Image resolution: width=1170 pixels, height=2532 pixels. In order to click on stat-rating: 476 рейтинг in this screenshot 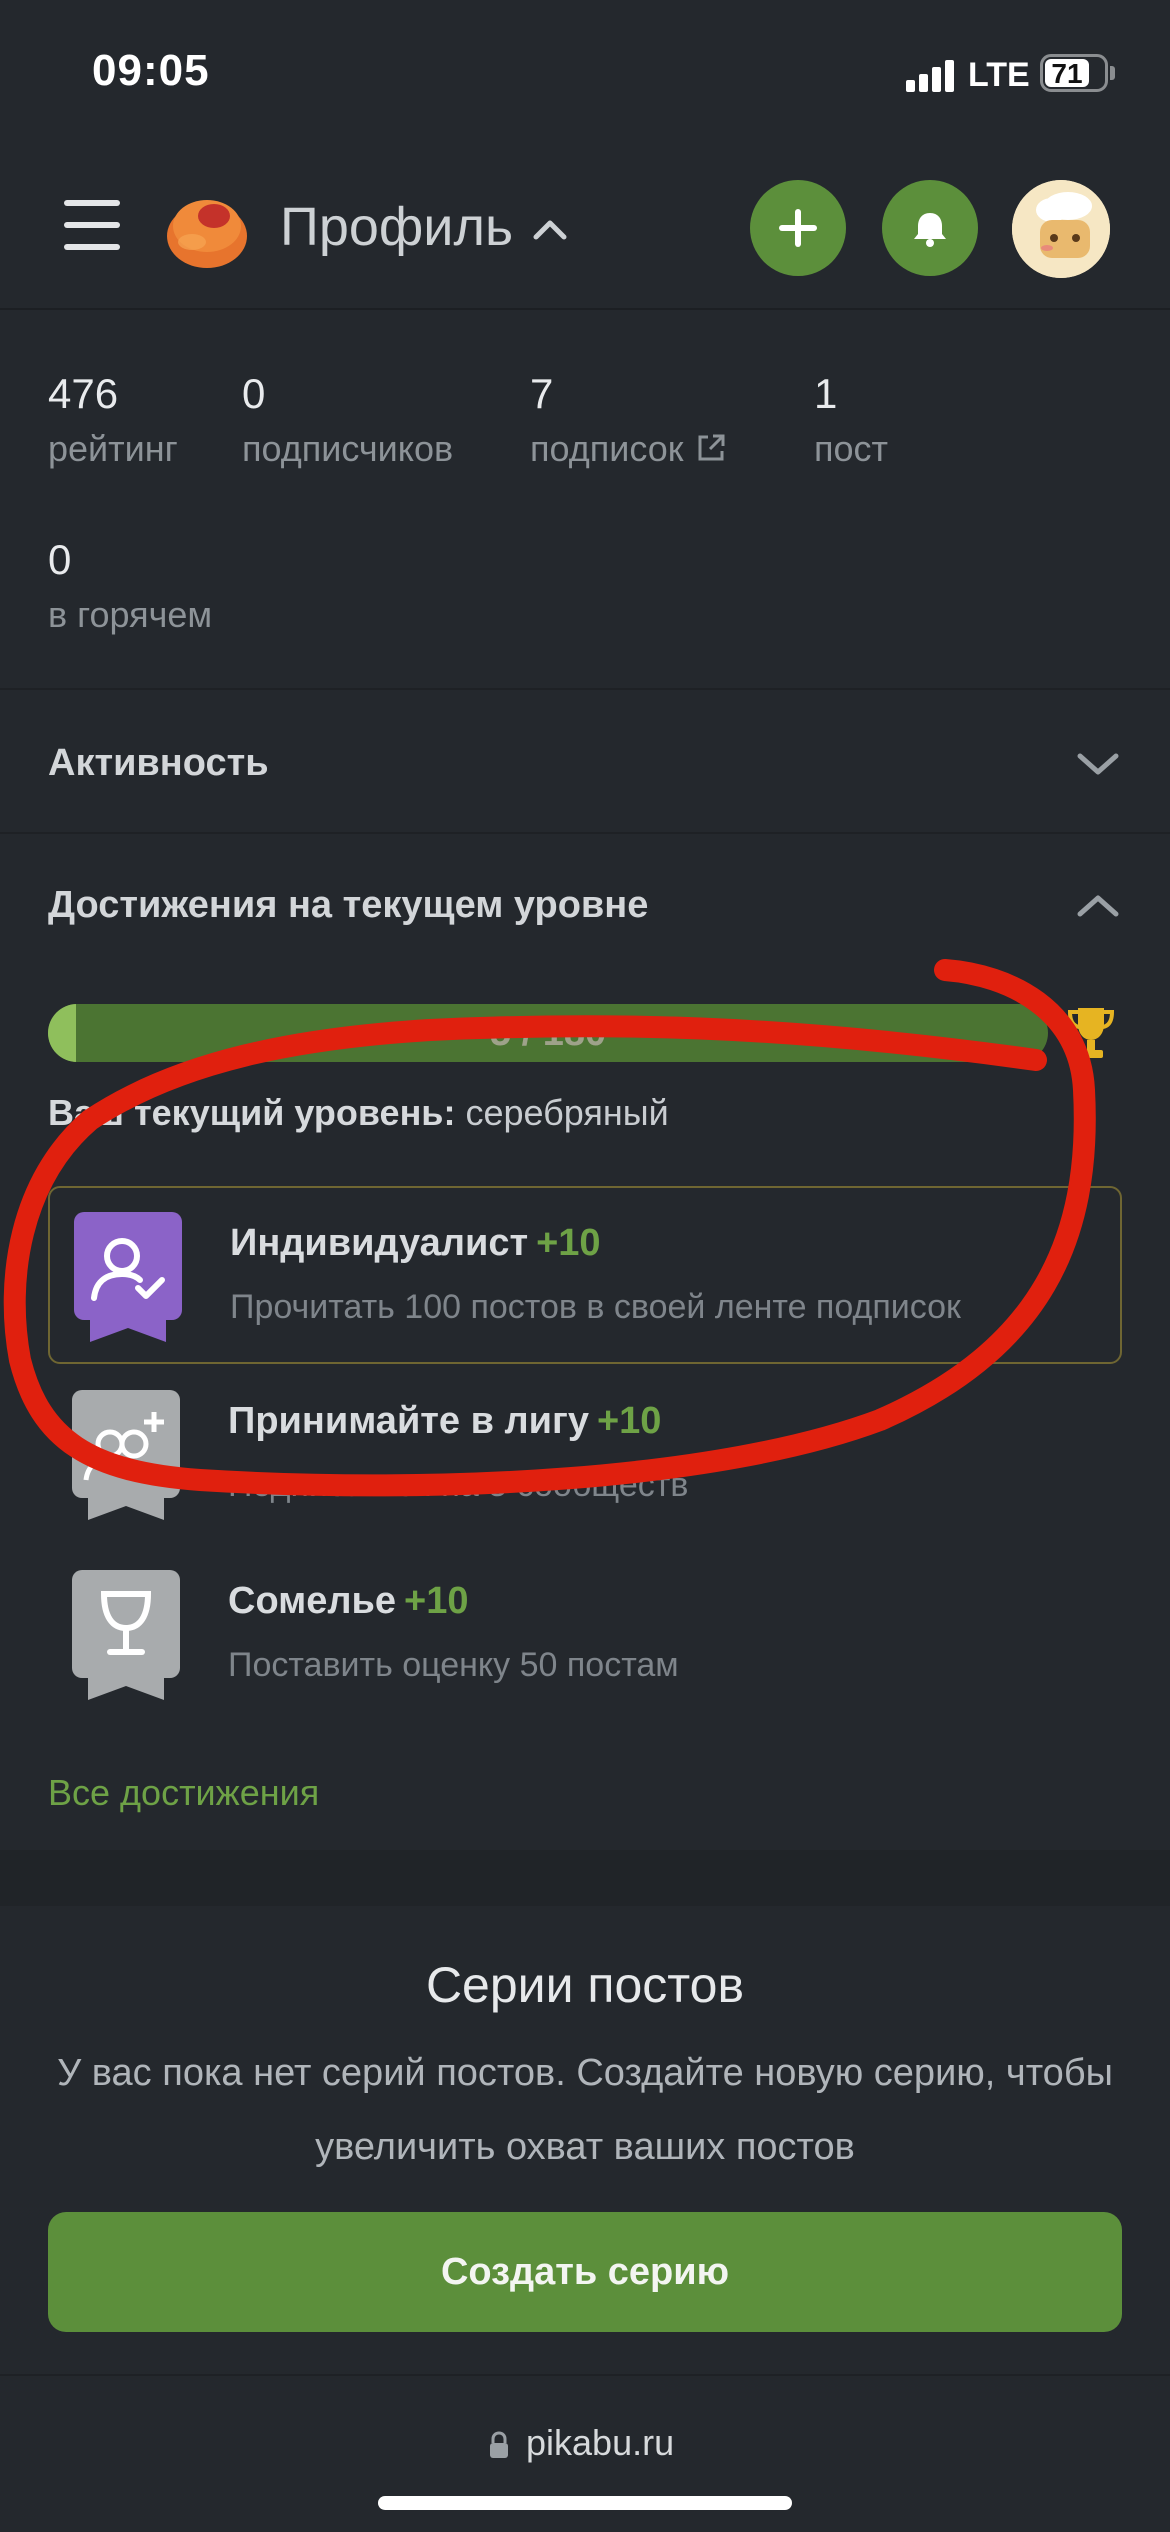, I will do `click(113, 420)`.